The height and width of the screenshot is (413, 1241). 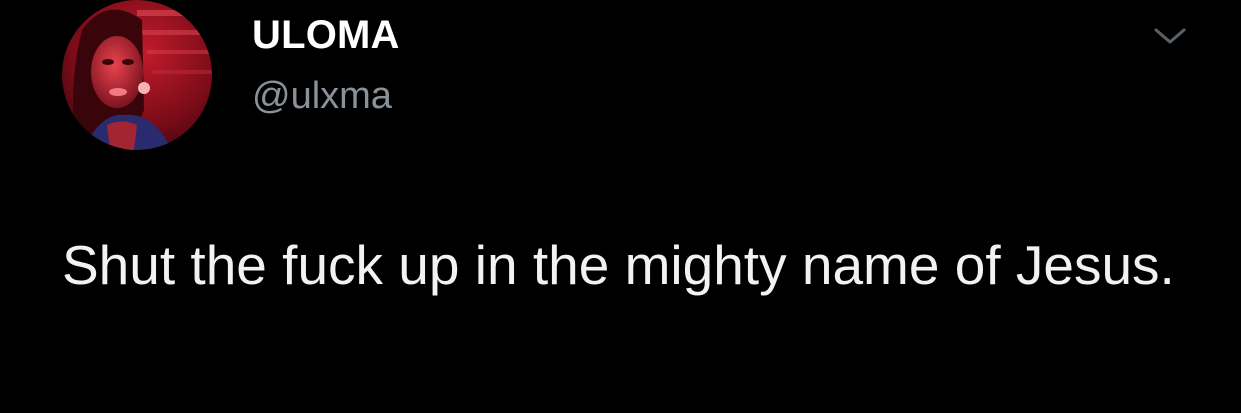 I want to click on display-name: ULOMA, so click(x=326, y=35).